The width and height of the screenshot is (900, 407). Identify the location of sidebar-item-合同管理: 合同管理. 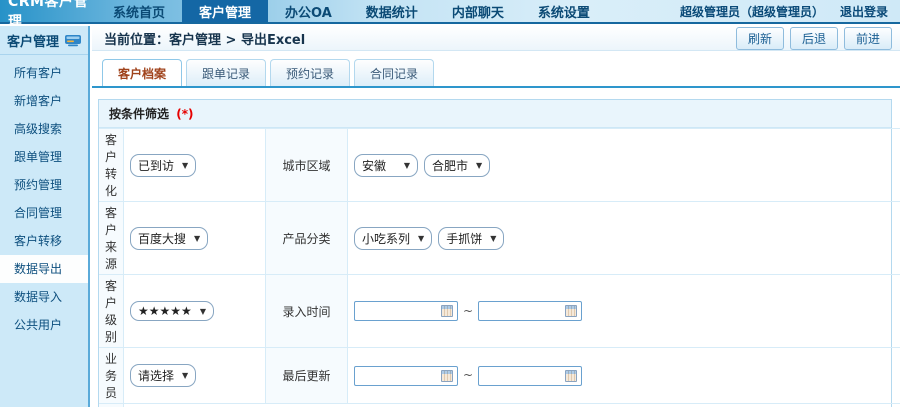
(44, 213).